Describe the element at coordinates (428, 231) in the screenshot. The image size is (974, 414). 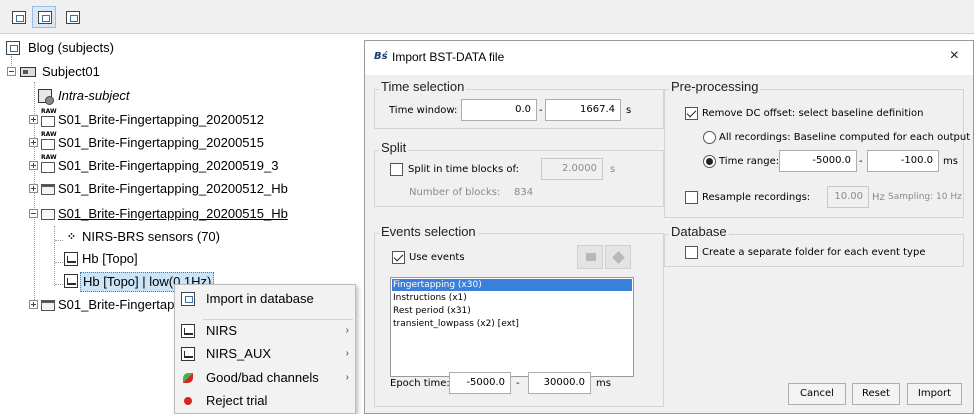
I see `events-selection-title: Events selection` at that location.